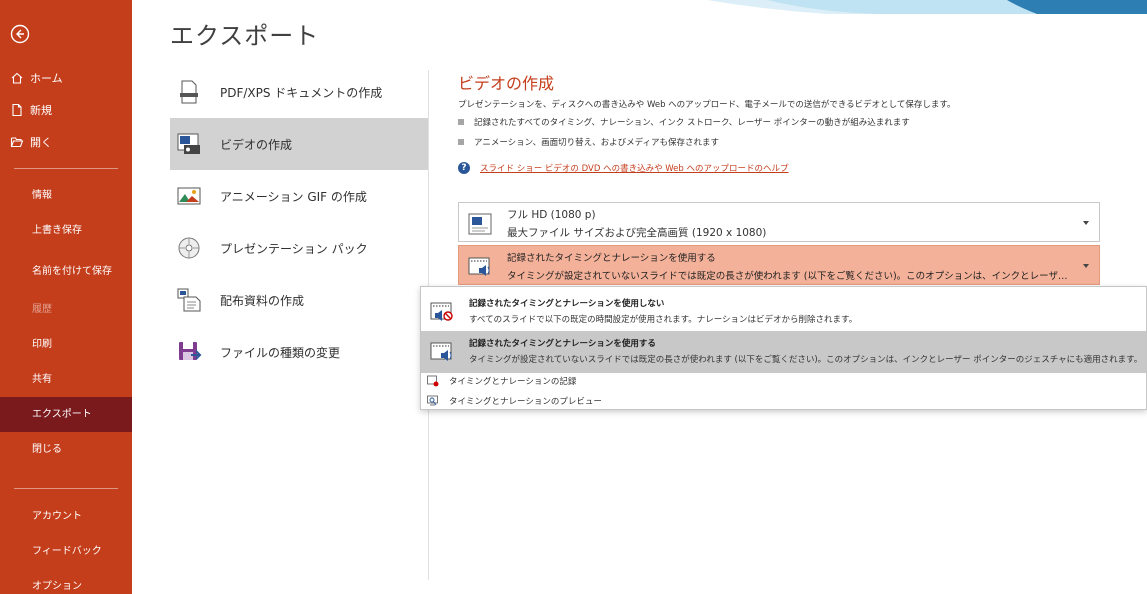 This screenshot has width=1147, height=594. What do you see at coordinates (245, 36) in the screenshot?
I see `page-title: エクスポート` at bounding box center [245, 36].